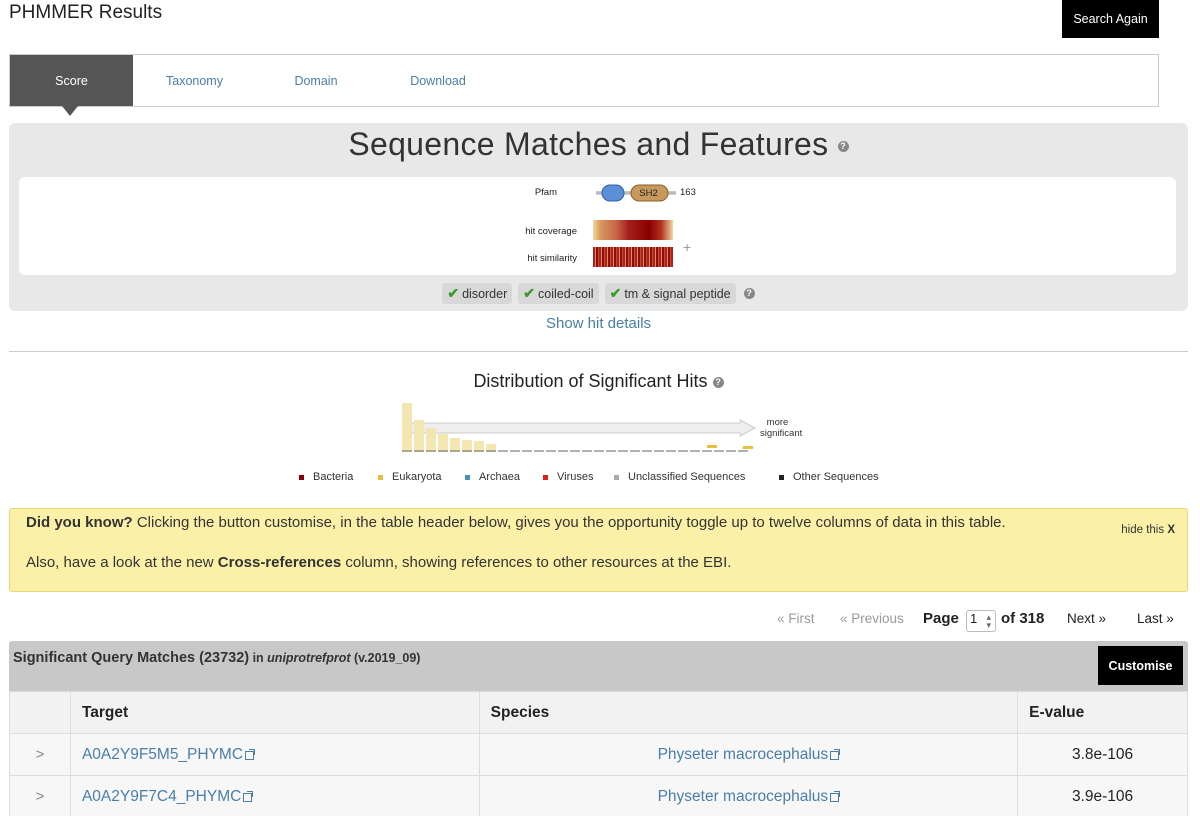 Image resolution: width=1200 pixels, height=816 pixels. I want to click on legend-item-archaea: Archaea, so click(492, 477).